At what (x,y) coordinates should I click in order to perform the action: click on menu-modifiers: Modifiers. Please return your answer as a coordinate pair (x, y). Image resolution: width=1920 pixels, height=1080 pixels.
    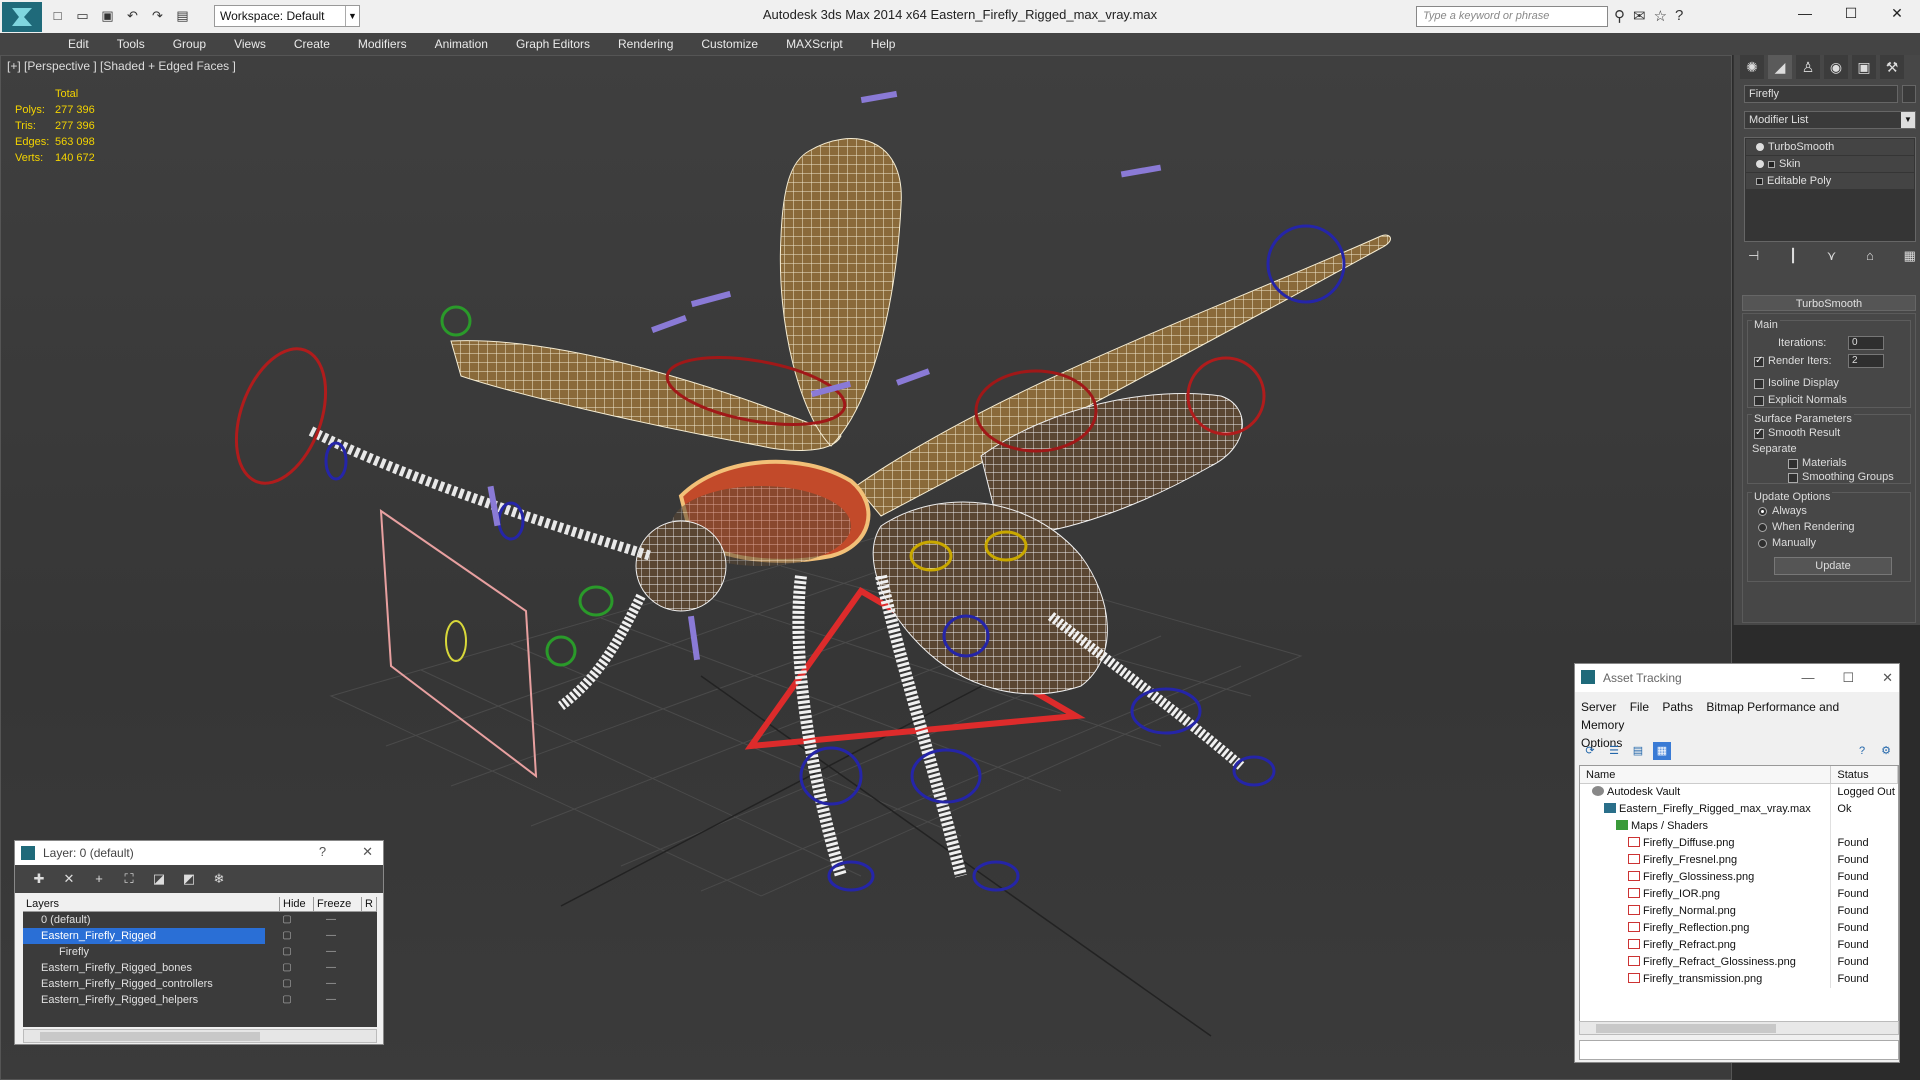
    Looking at the image, I should click on (382, 44).